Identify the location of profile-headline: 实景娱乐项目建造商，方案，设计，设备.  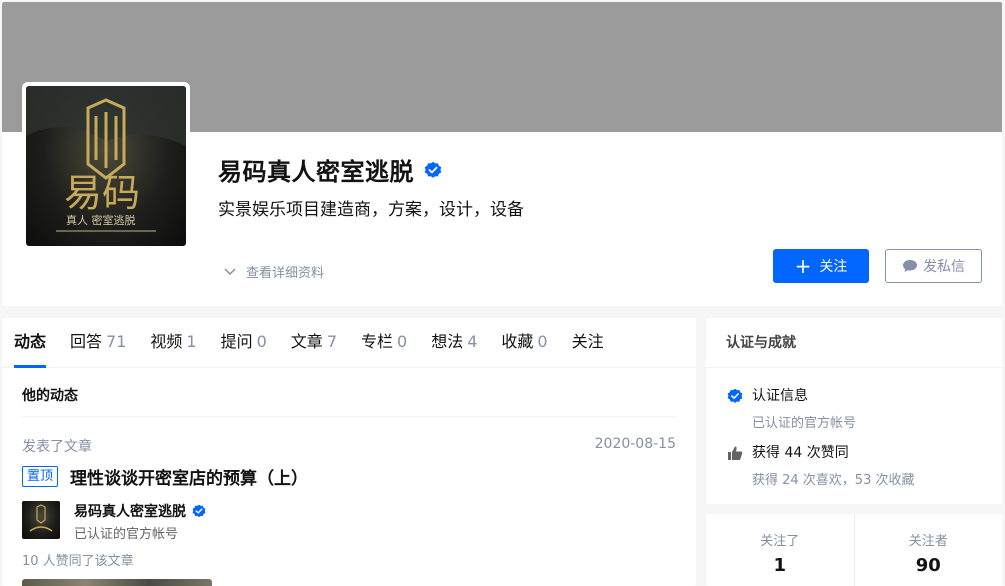
(371, 210).